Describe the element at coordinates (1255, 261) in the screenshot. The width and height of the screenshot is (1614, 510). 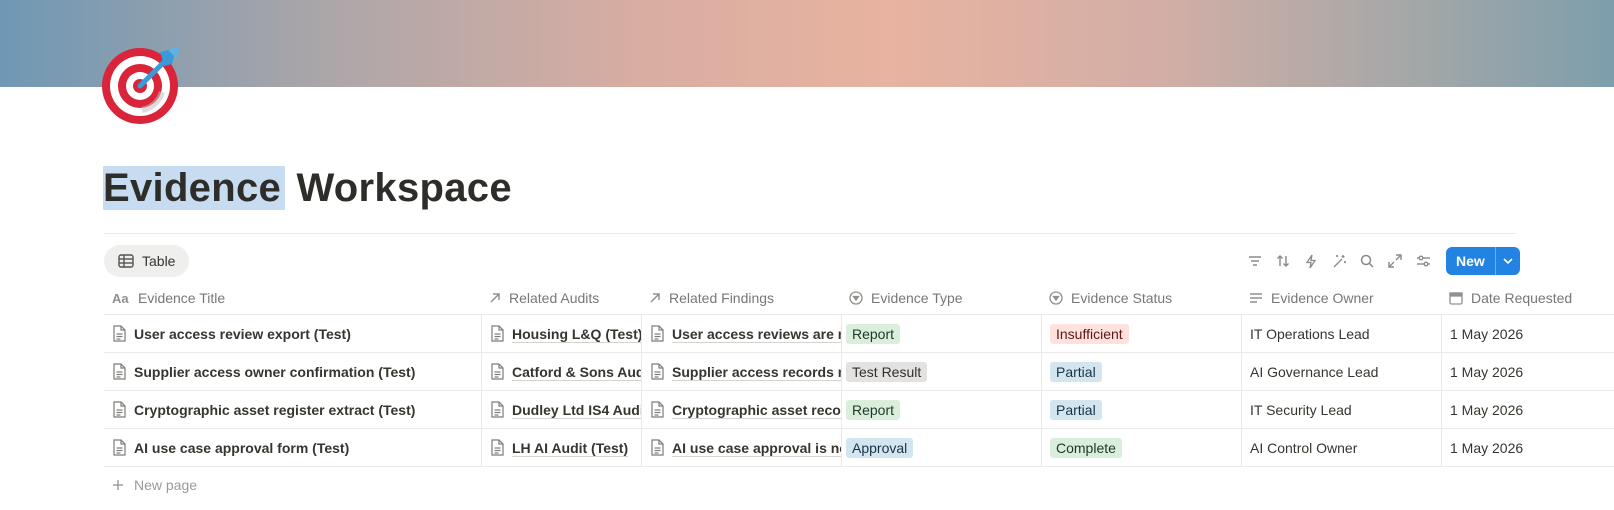
I see `filter-icon` at that location.